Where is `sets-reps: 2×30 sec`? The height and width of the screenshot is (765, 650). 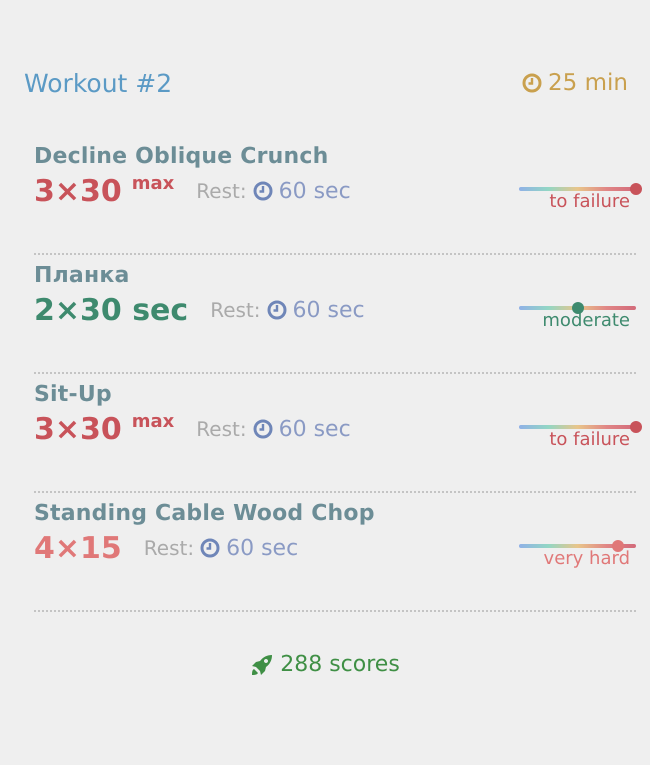
sets-reps: 2×30 sec is located at coordinates (111, 310).